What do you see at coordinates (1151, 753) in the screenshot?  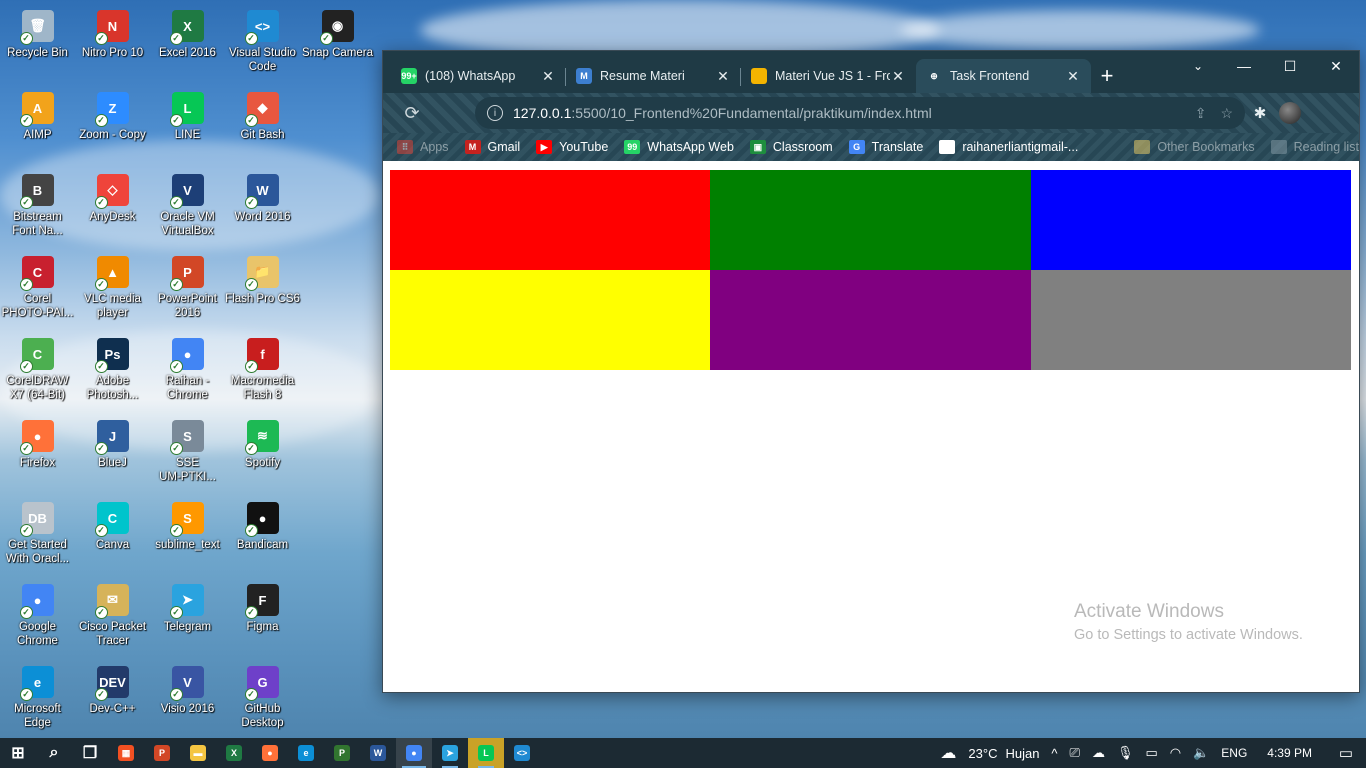 I see `battery-icon: ▭` at bounding box center [1151, 753].